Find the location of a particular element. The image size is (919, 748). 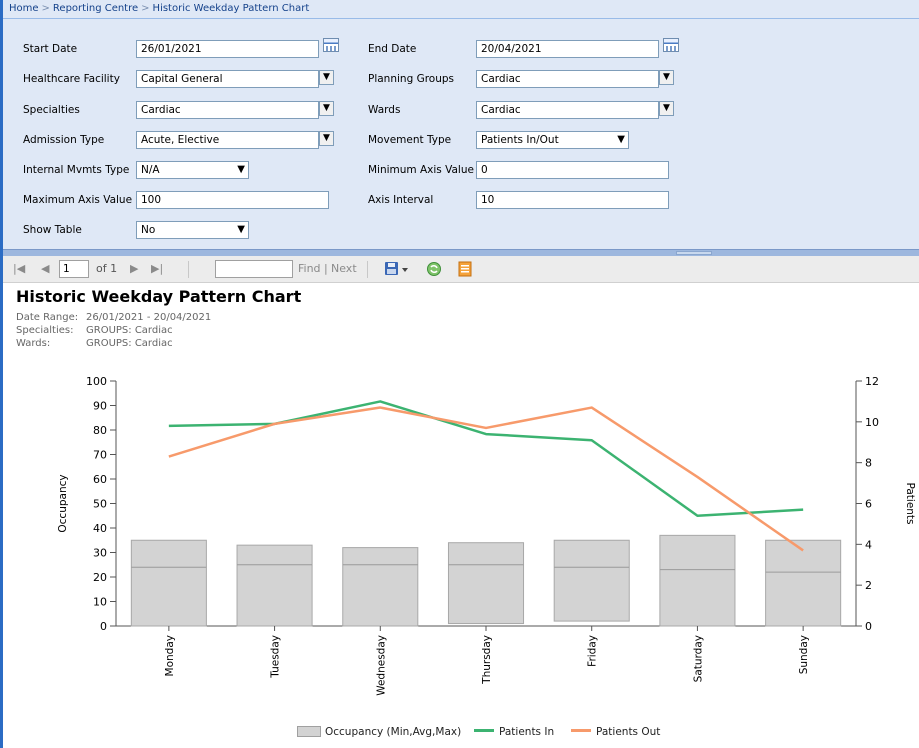

export-save-icon is located at coordinates (397, 269).